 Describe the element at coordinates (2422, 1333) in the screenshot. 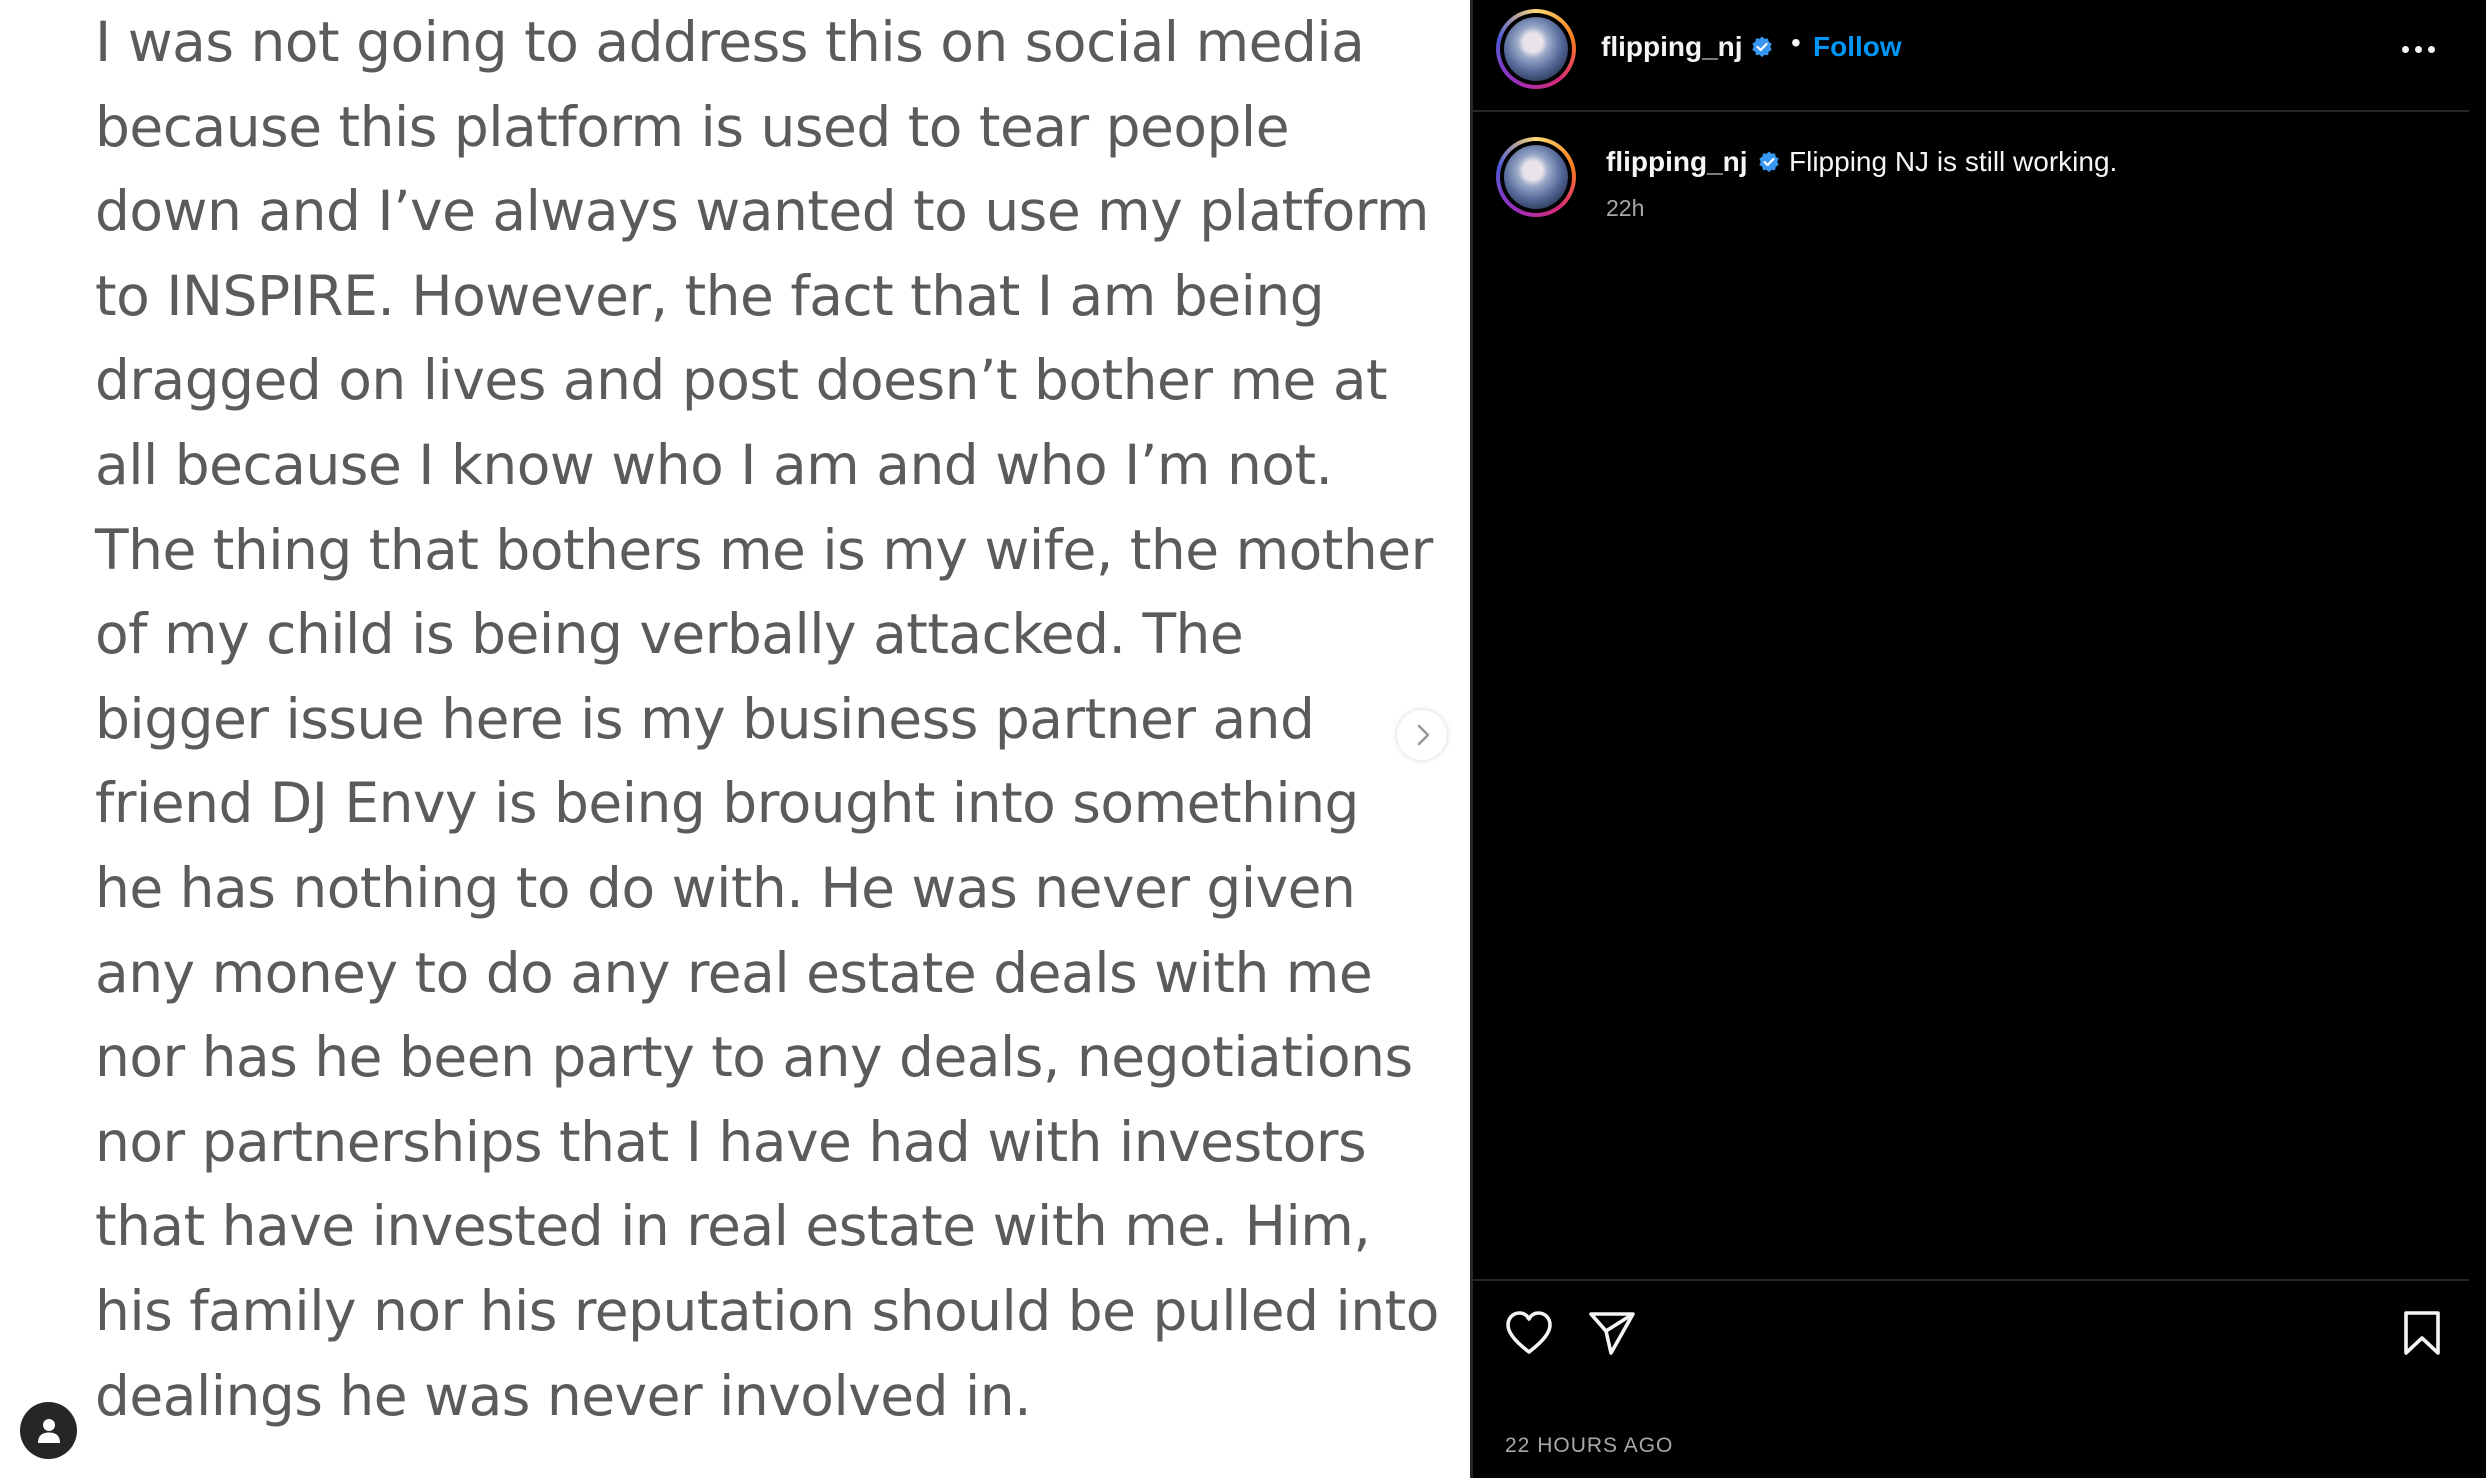

I see `bookmark-icon` at that location.